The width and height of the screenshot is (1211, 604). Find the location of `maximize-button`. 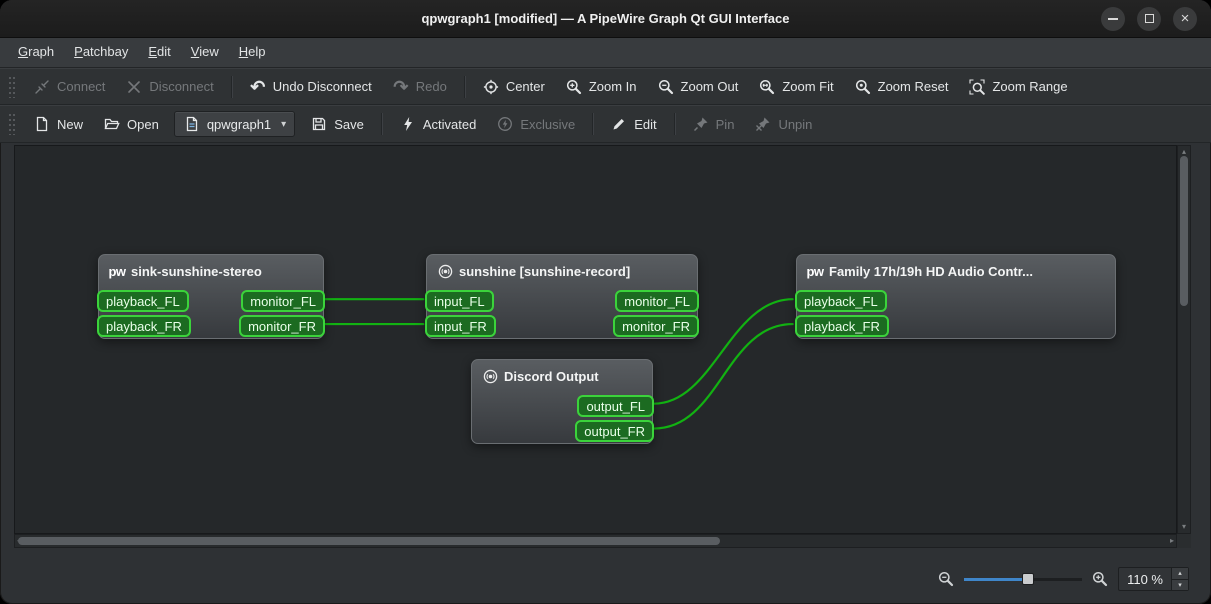

maximize-button is located at coordinates (1149, 18).